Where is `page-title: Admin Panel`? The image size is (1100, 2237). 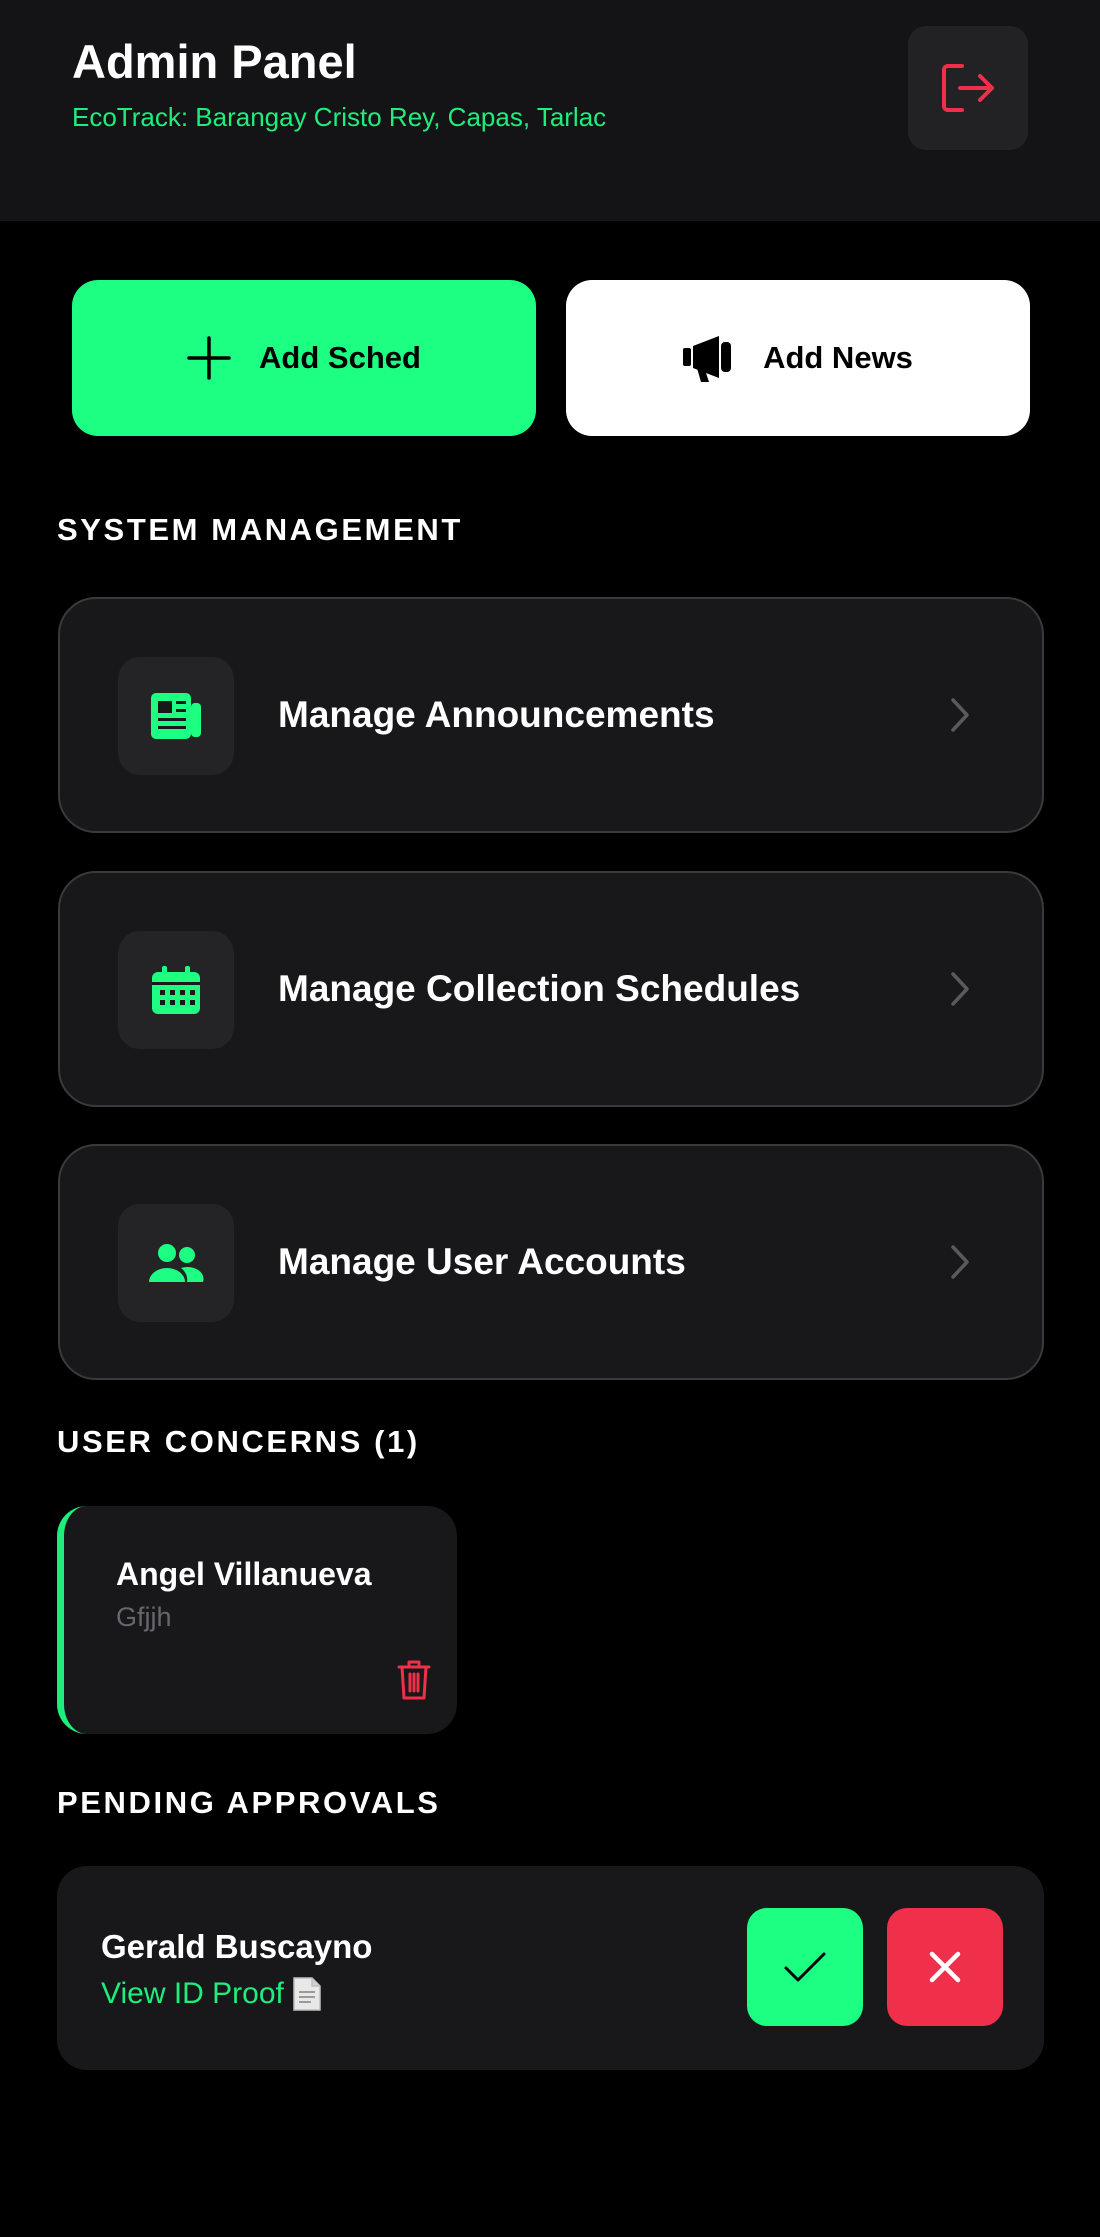
page-title: Admin Panel is located at coordinates (214, 61).